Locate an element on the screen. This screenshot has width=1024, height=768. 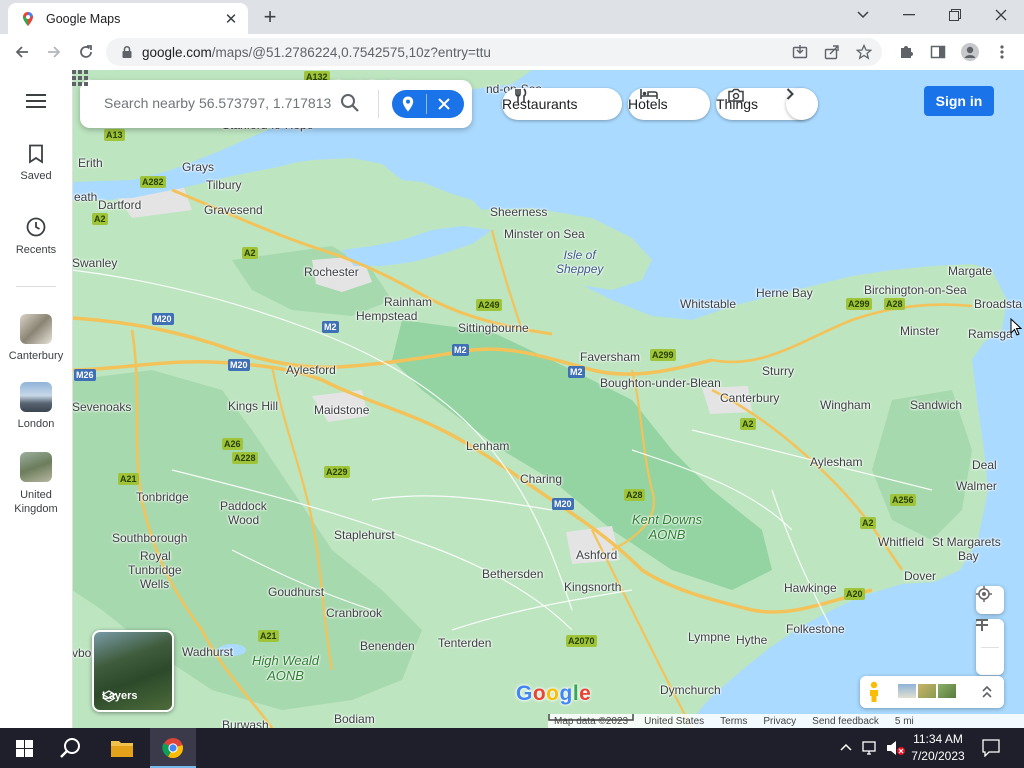
place-label: Rainham is located at coordinates (408, 302).